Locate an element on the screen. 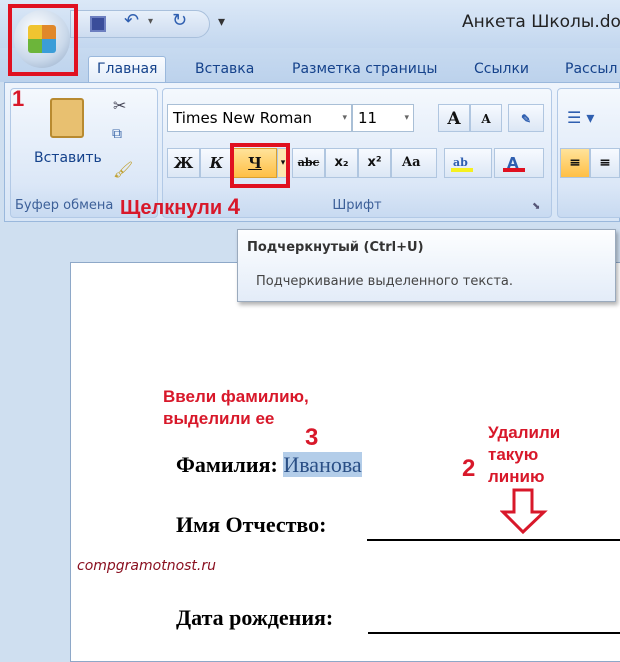 Image resolution: width=620 pixels, height=662 pixels. bold-button: Ж is located at coordinates (183, 163).